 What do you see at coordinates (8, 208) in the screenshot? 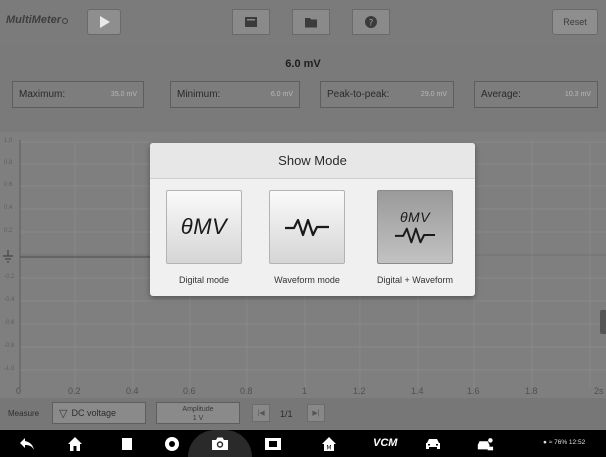
I see `y-tick: 0.4` at bounding box center [8, 208].